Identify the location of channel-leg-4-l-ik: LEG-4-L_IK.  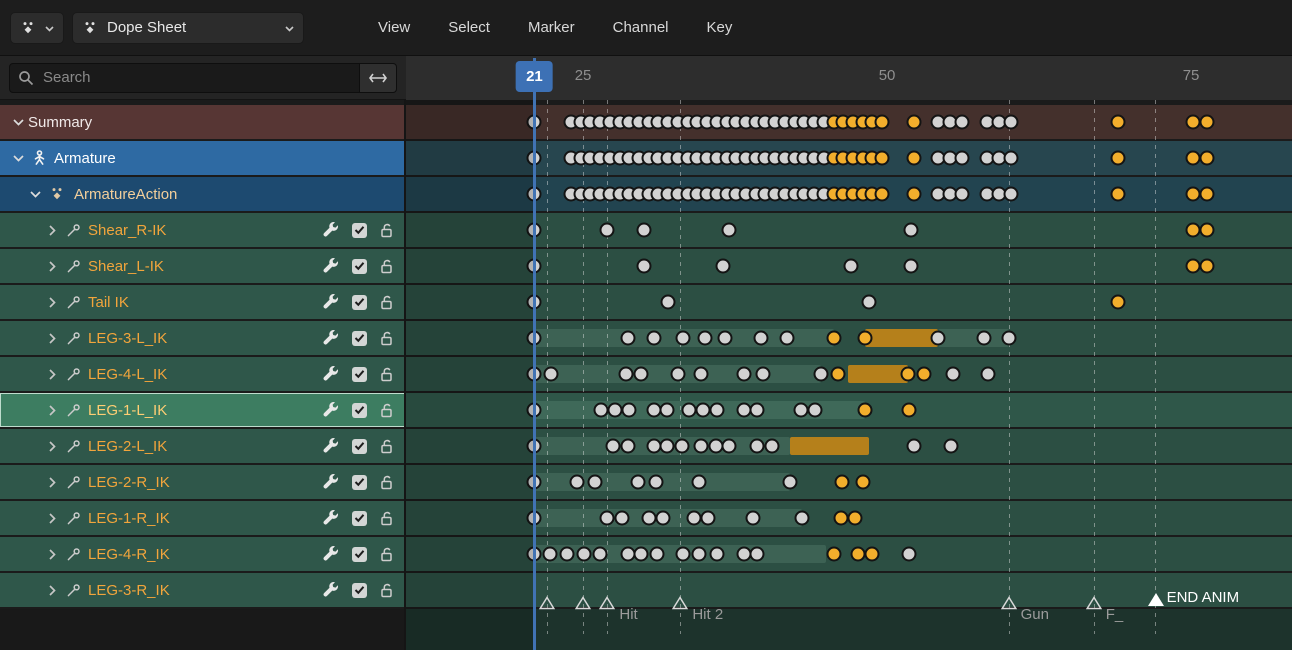
(203, 374).